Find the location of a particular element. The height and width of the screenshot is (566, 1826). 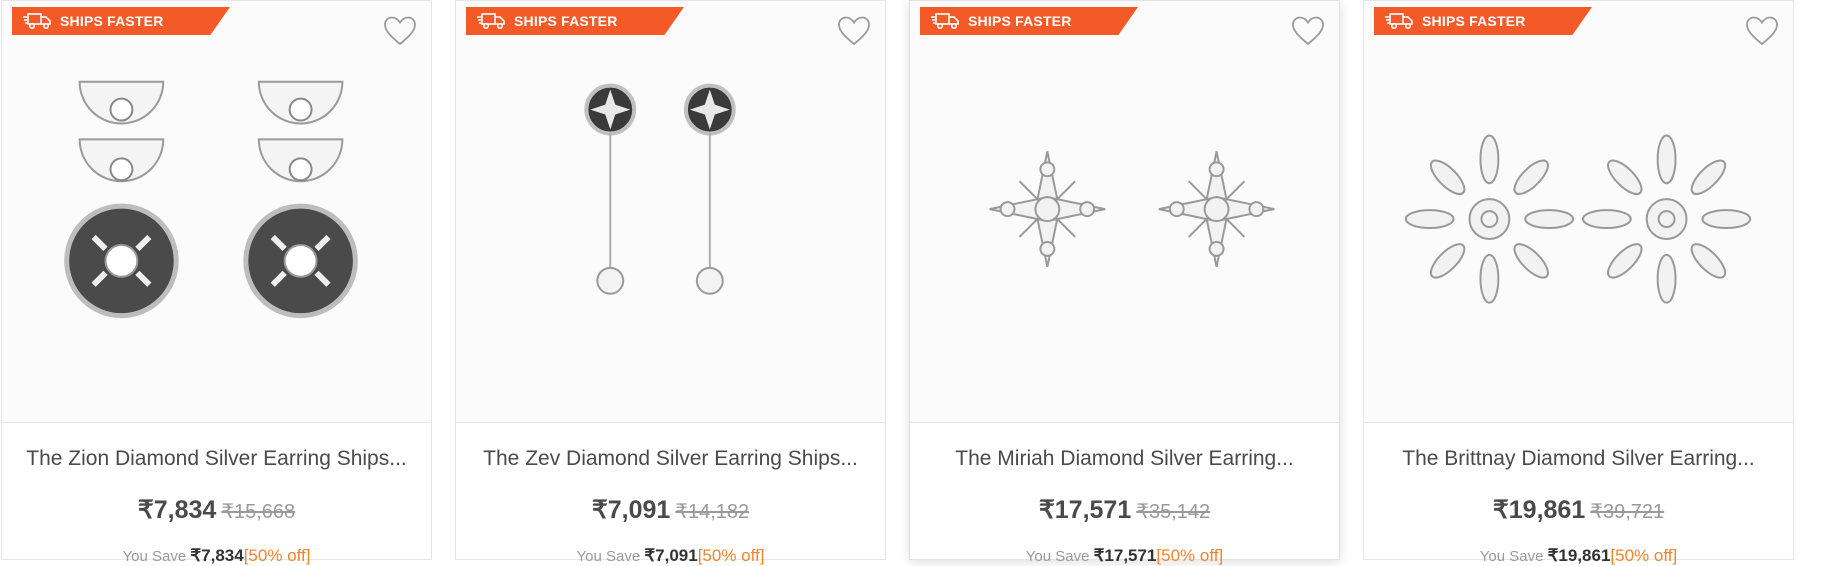

price-row: ₹19,861 ₹39,721 is located at coordinates (1578, 510).